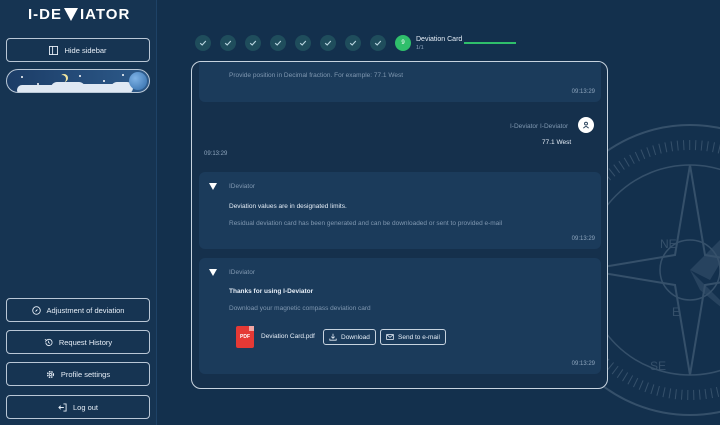 This screenshot has height=425, width=720. Describe the element at coordinates (48, 342) in the screenshot. I see `history-icon` at that location.